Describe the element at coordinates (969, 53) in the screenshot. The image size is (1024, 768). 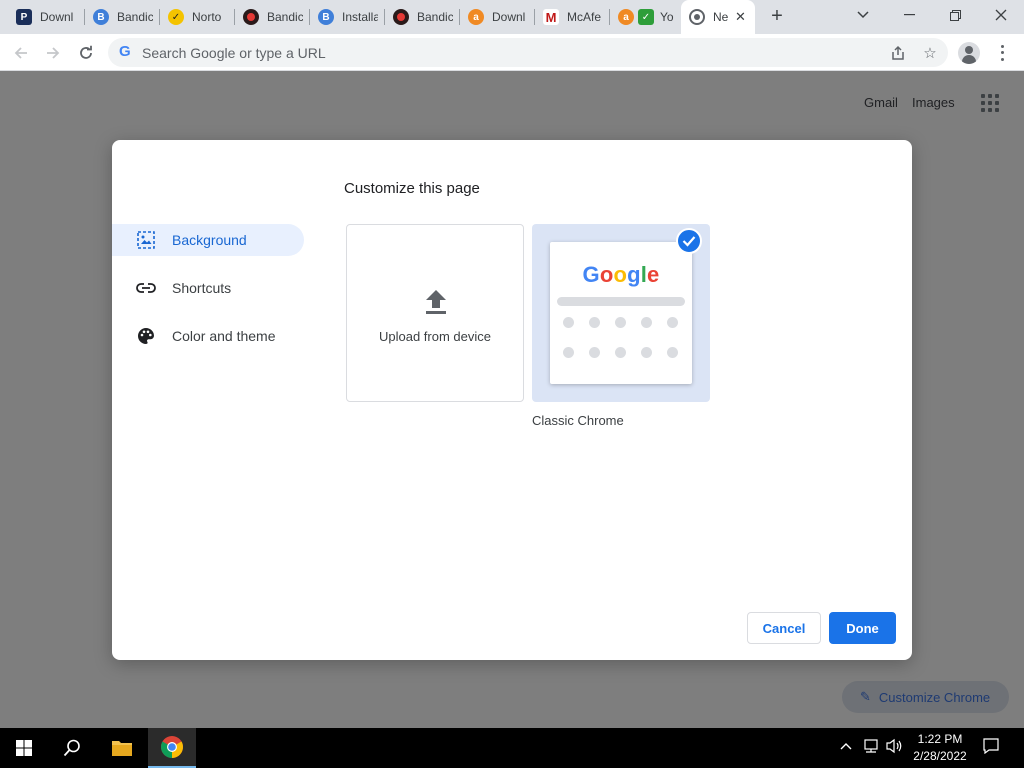
I see `profile-avatar-icon` at that location.